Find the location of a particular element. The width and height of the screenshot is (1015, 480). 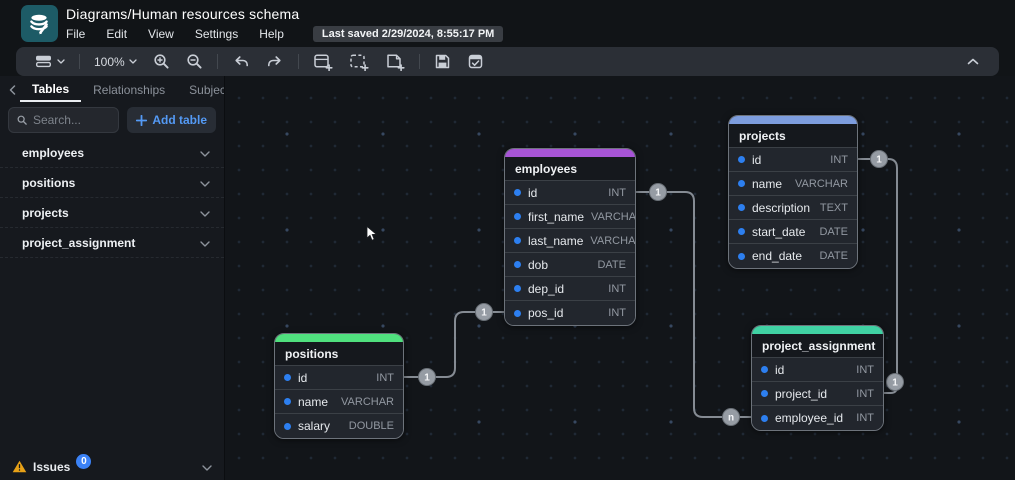

zoom-out-button is located at coordinates (194, 61).